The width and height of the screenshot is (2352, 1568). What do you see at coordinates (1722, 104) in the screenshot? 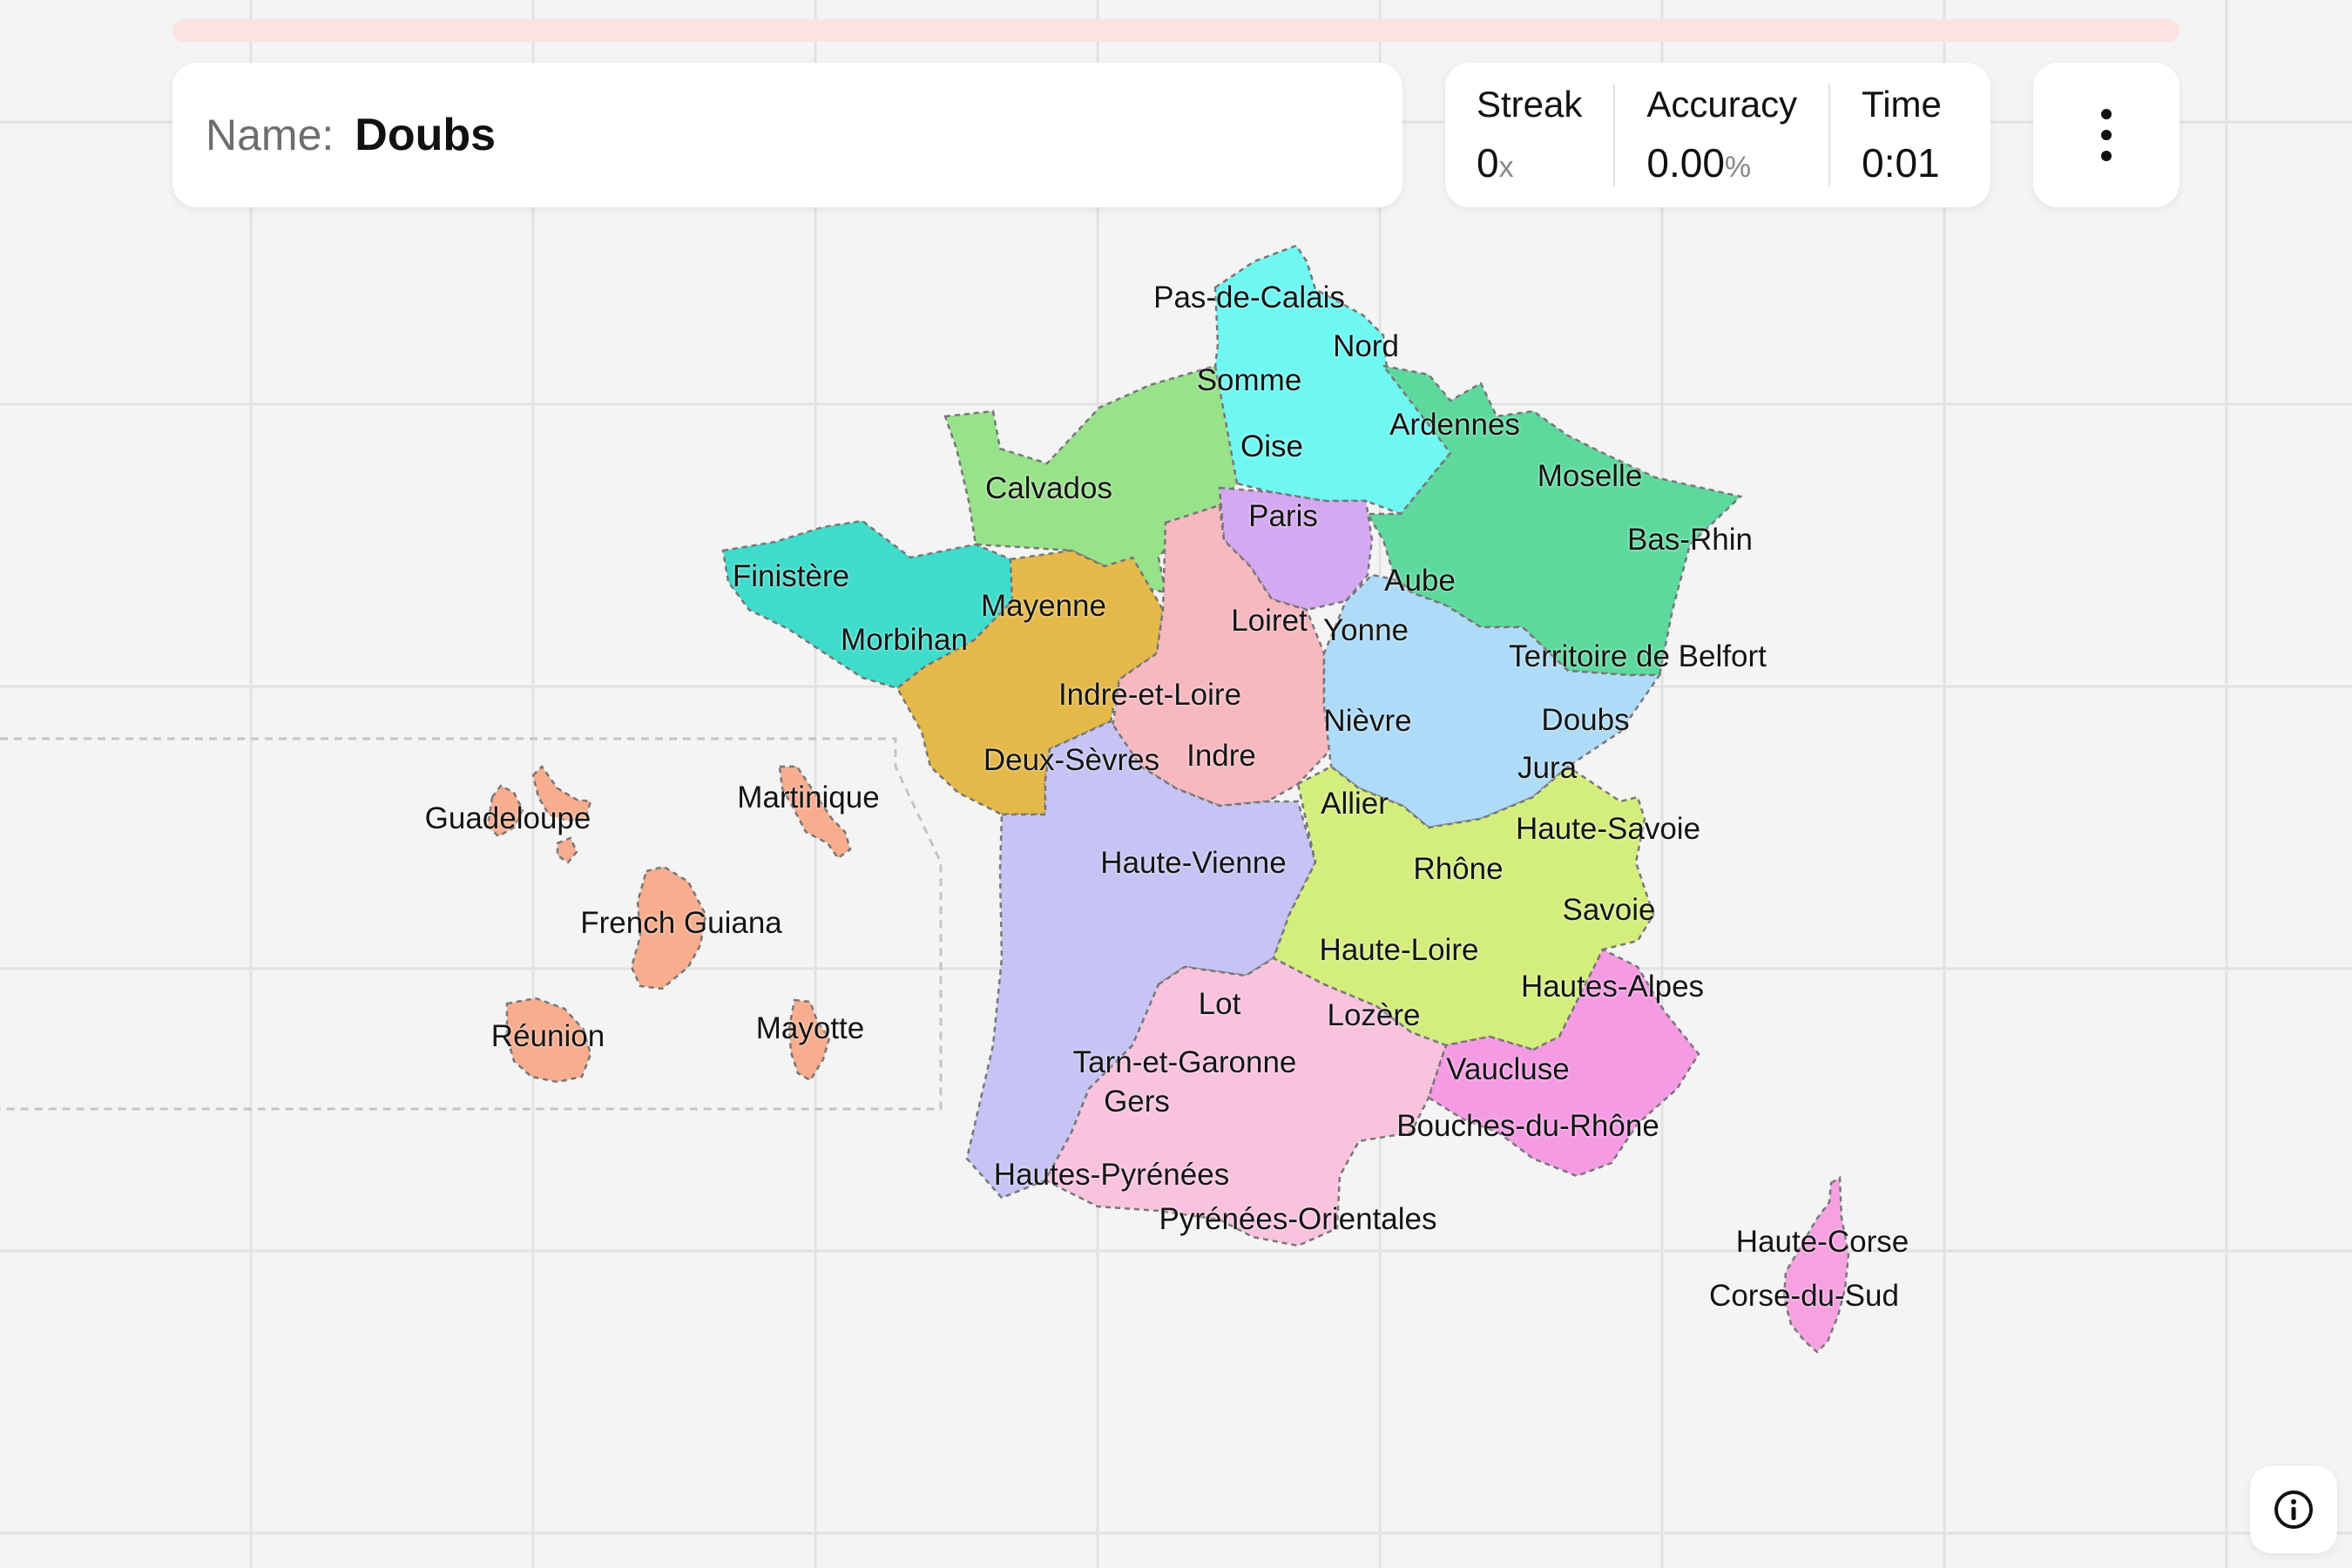
I see `accuracy-label: Accuracy` at bounding box center [1722, 104].